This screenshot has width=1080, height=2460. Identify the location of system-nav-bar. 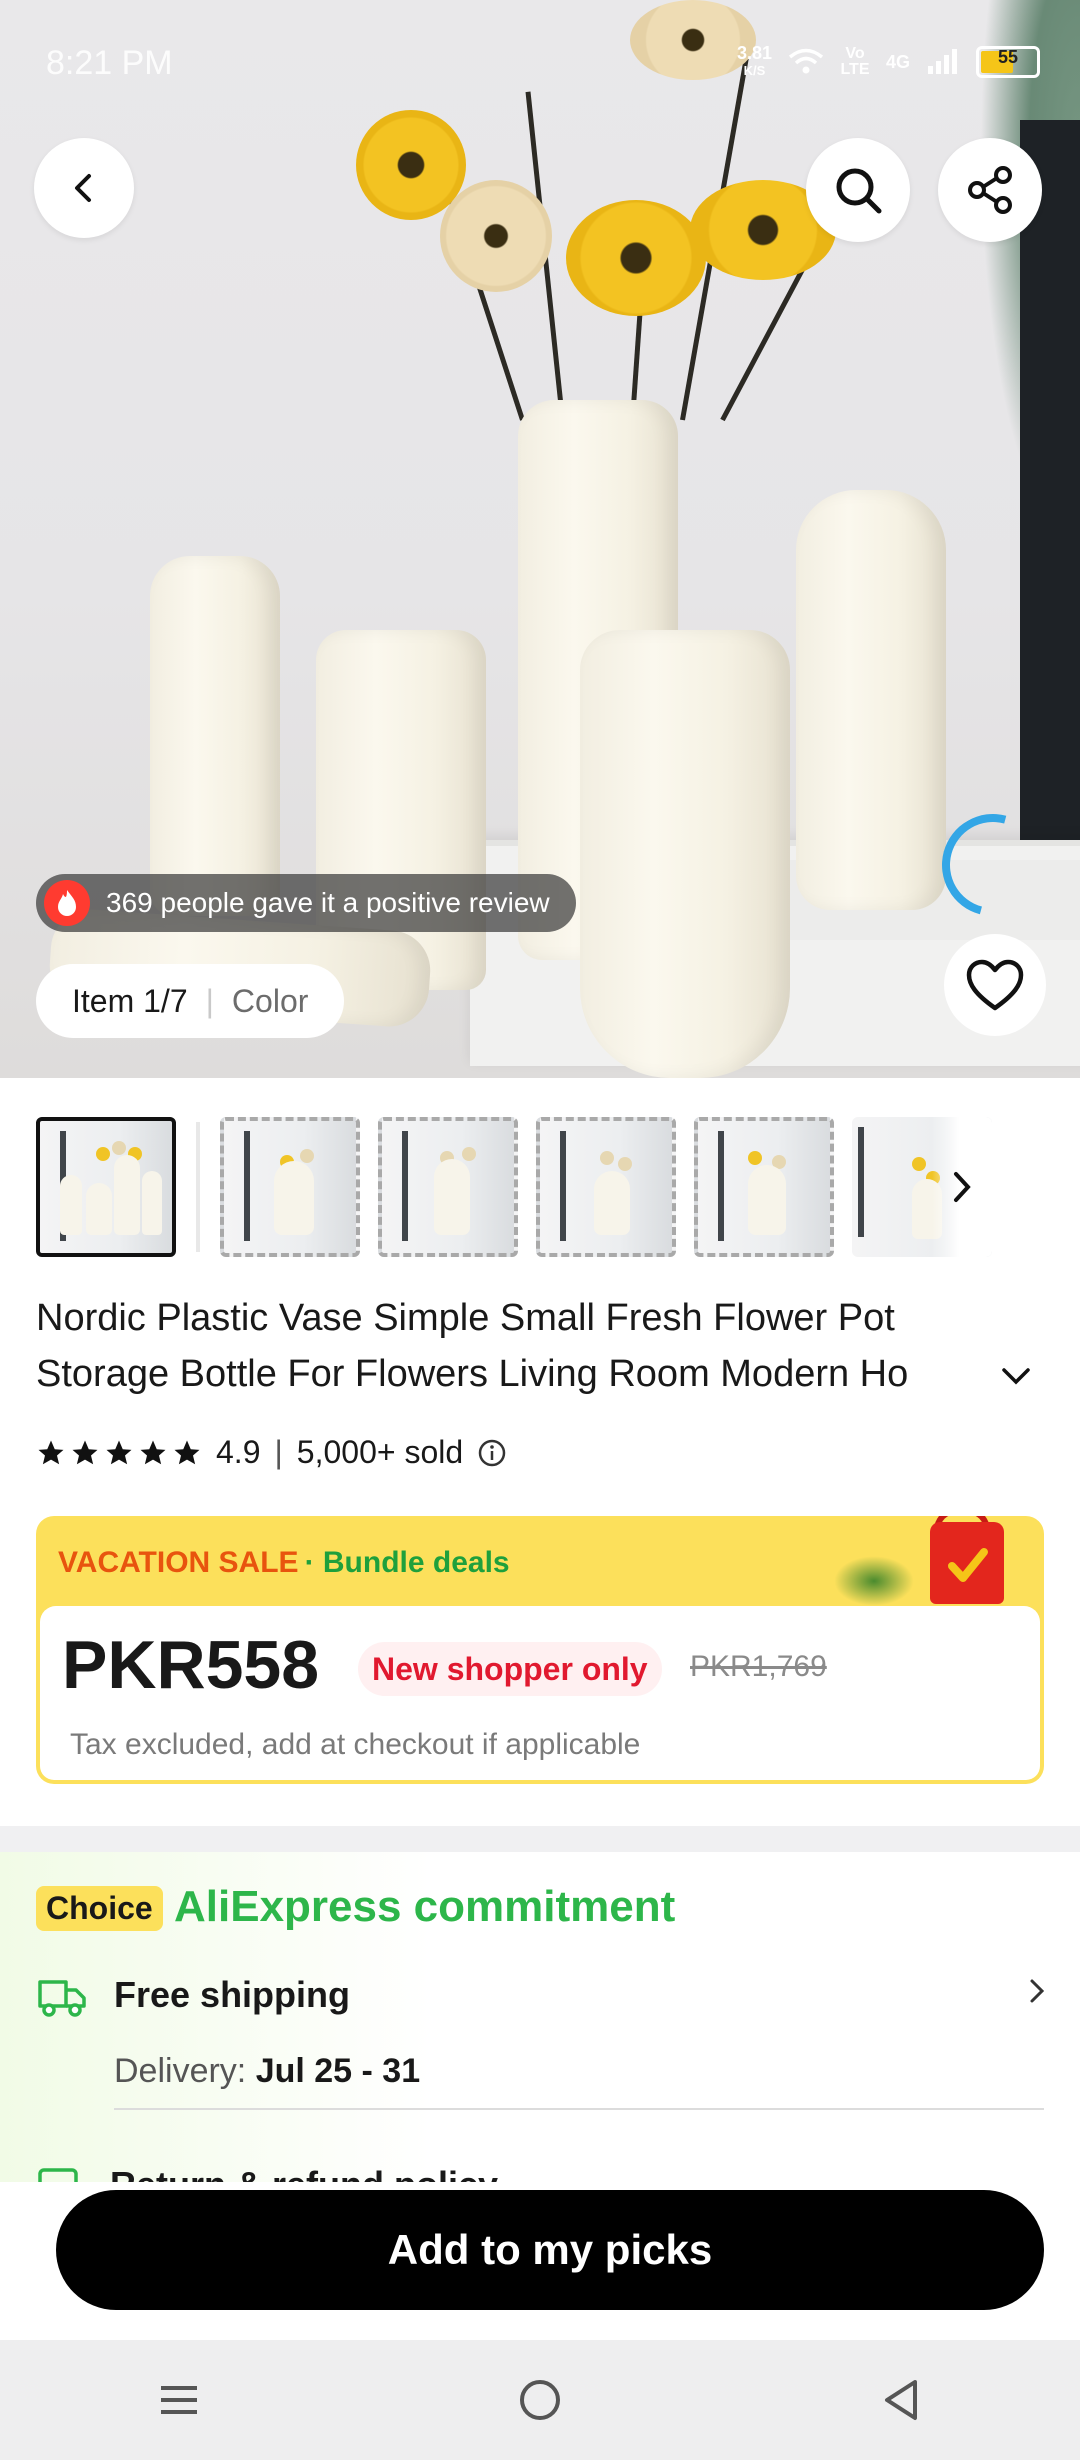
(540, 2400).